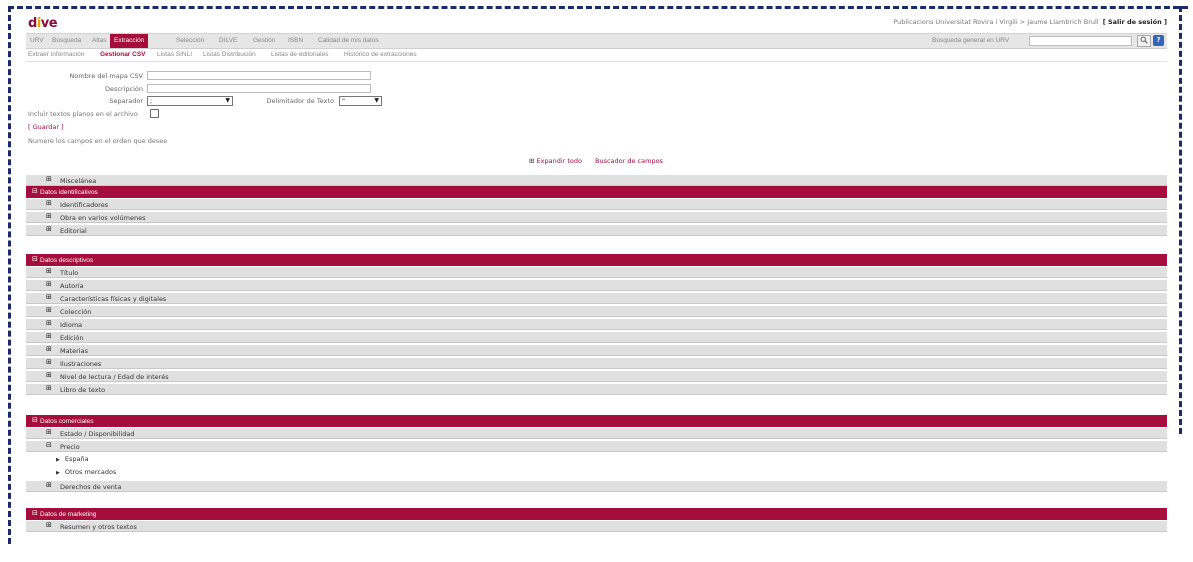 The width and height of the screenshot is (1193, 562). I want to click on menu-dilve: DILVE, so click(228, 40).